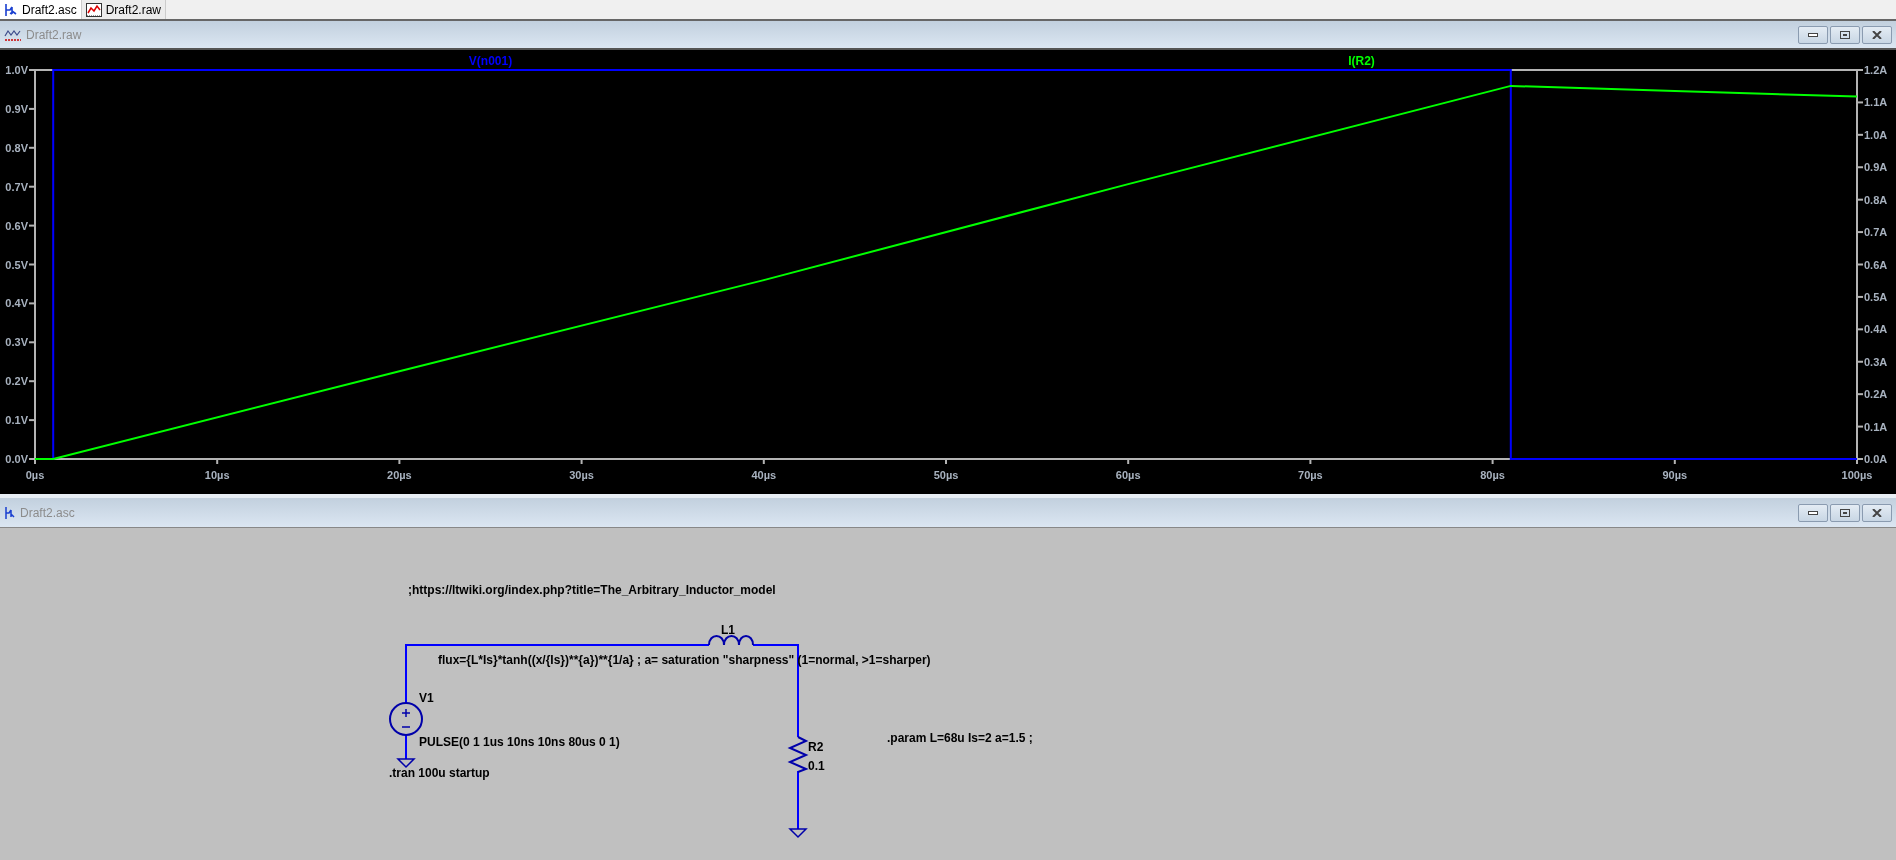  I want to click on y-axis-tick-label: 0.2V, so click(16, 381).